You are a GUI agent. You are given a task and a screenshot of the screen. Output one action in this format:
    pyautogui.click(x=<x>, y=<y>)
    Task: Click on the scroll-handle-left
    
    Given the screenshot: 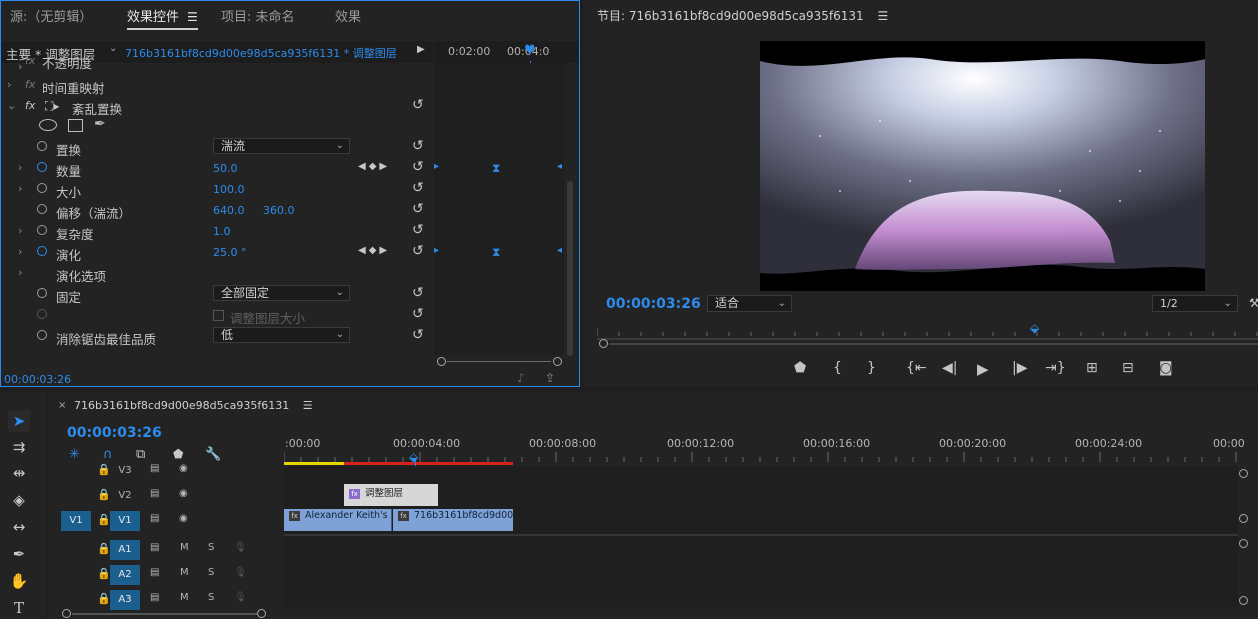 What is the action you would take?
    pyautogui.click(x=441, y=361)
    